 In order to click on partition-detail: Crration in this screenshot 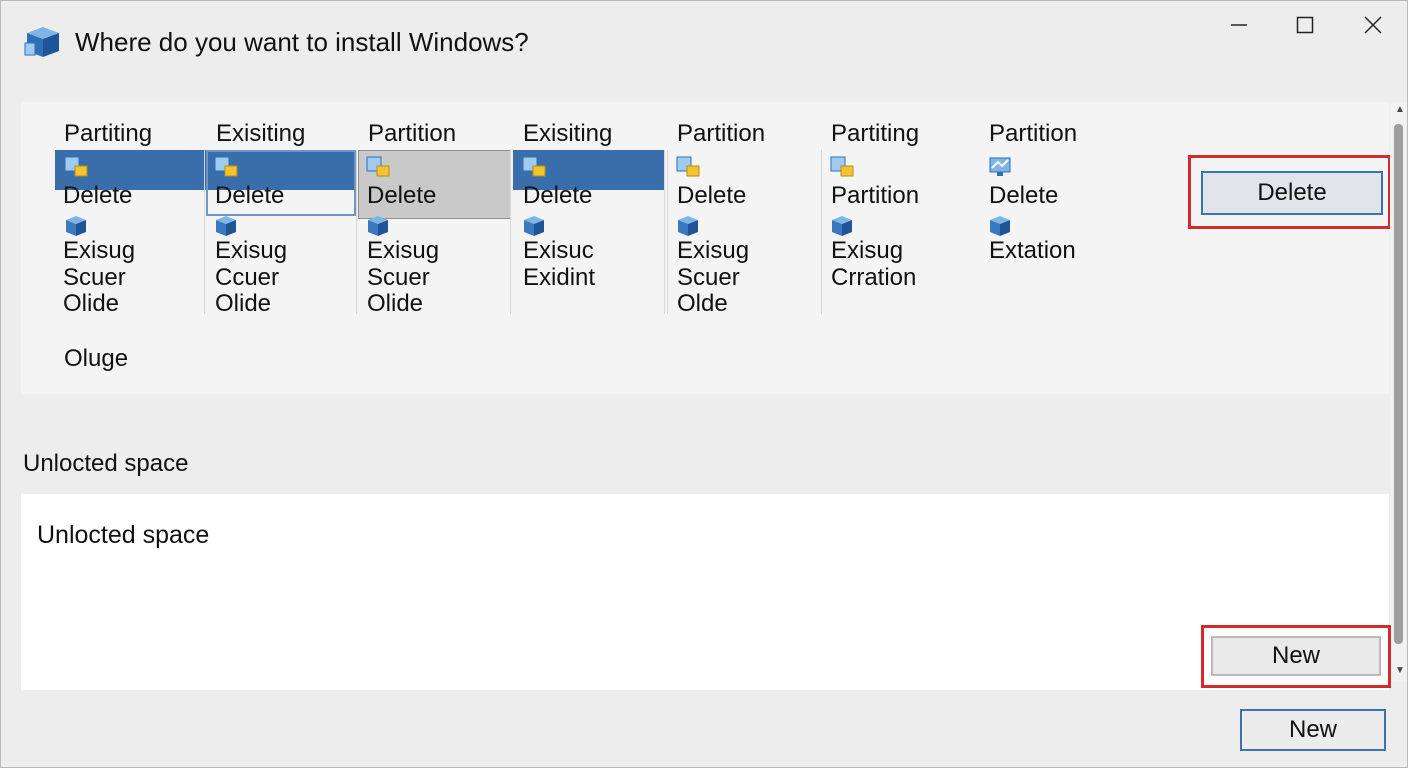, I will do `click(874, 277)`.